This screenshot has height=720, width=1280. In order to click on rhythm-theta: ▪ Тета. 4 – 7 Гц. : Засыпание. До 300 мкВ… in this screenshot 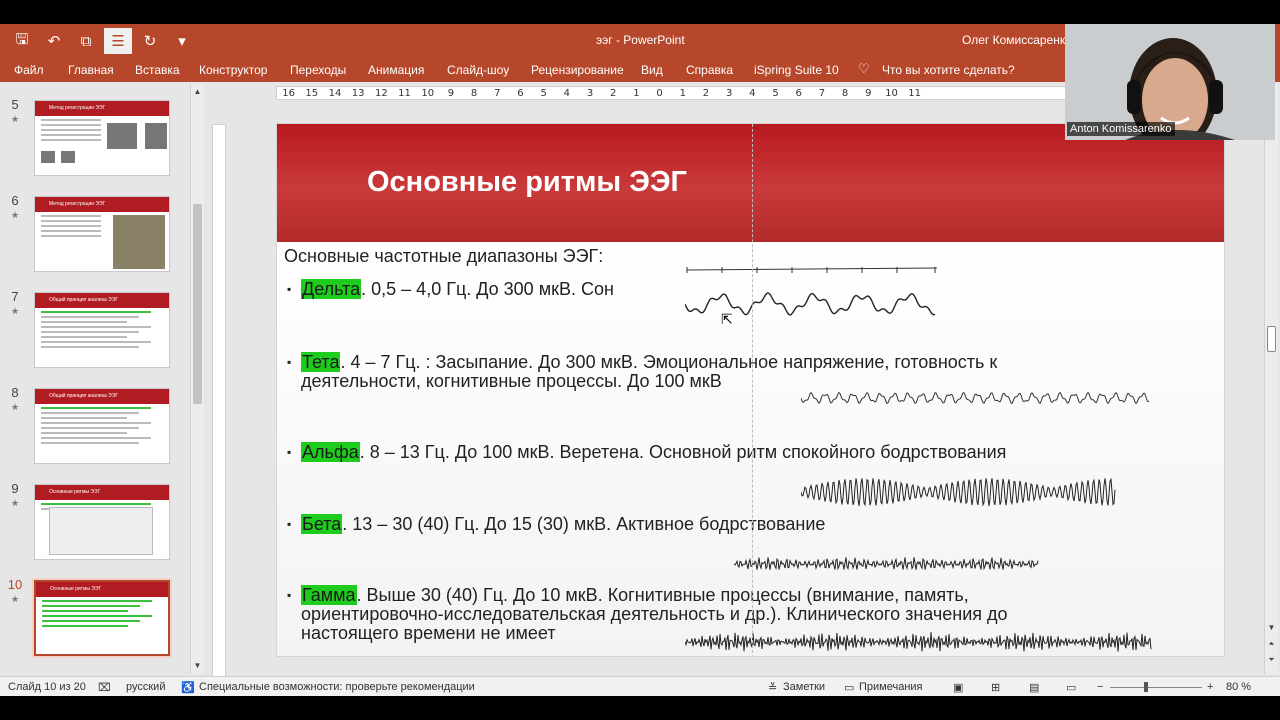, I will do `click(642, 362)`.